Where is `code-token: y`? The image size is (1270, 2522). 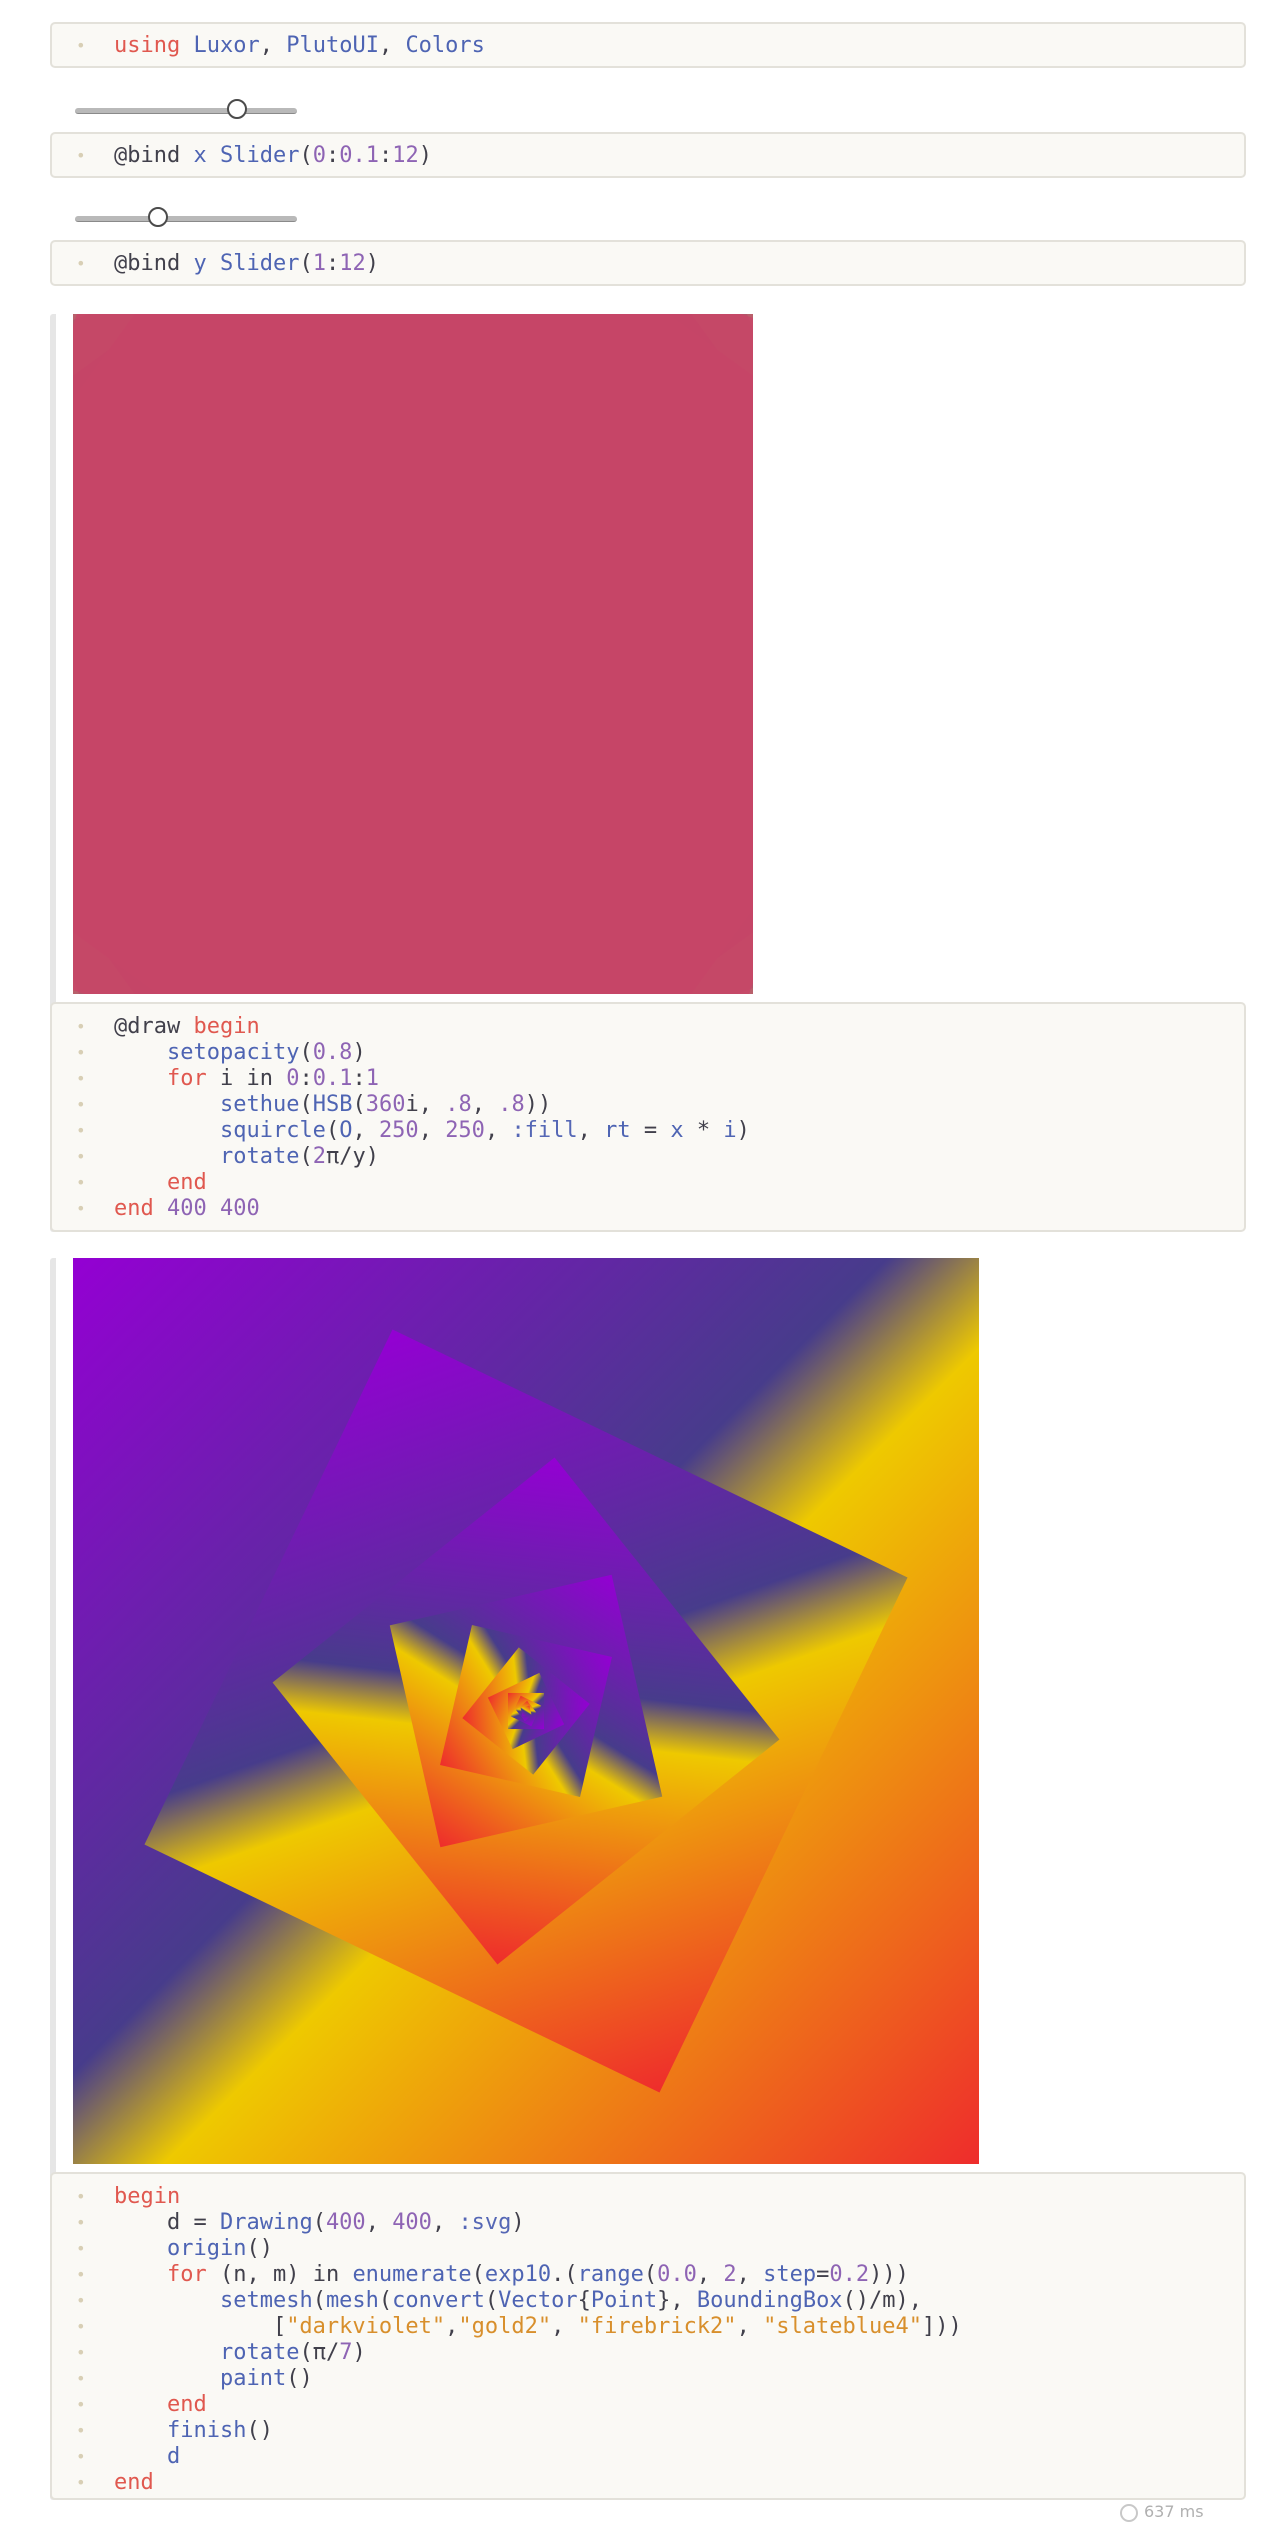 code-token: y is located at coordinates (200, 263).